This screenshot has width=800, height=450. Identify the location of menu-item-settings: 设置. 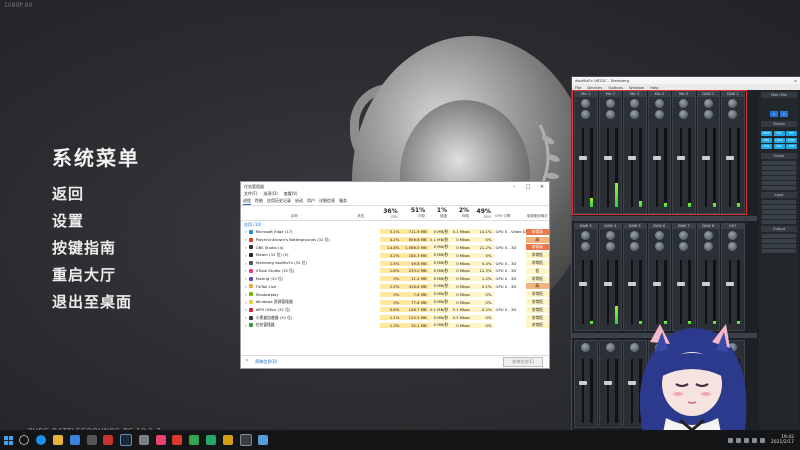
(96, 221).